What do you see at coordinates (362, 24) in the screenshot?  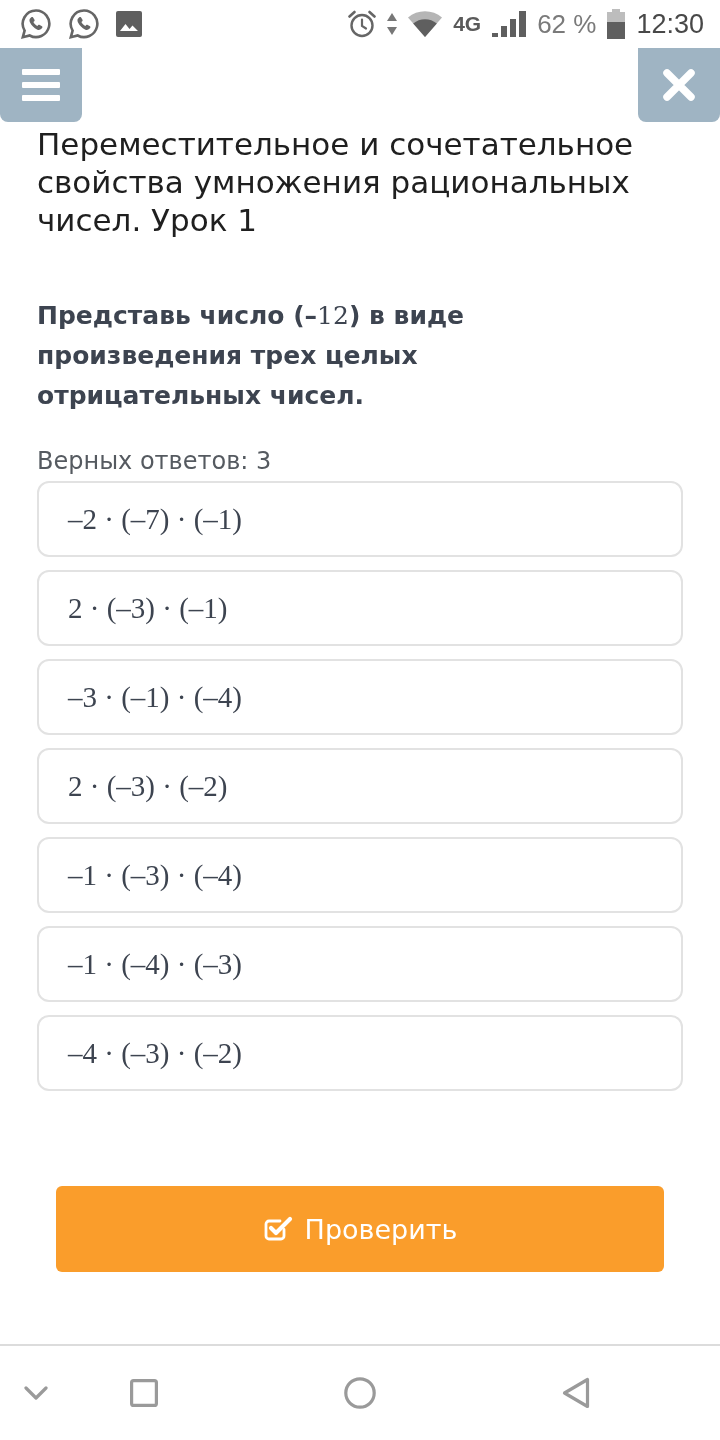 I see `alarm-clock-icon` at bounding box center [362, 24].